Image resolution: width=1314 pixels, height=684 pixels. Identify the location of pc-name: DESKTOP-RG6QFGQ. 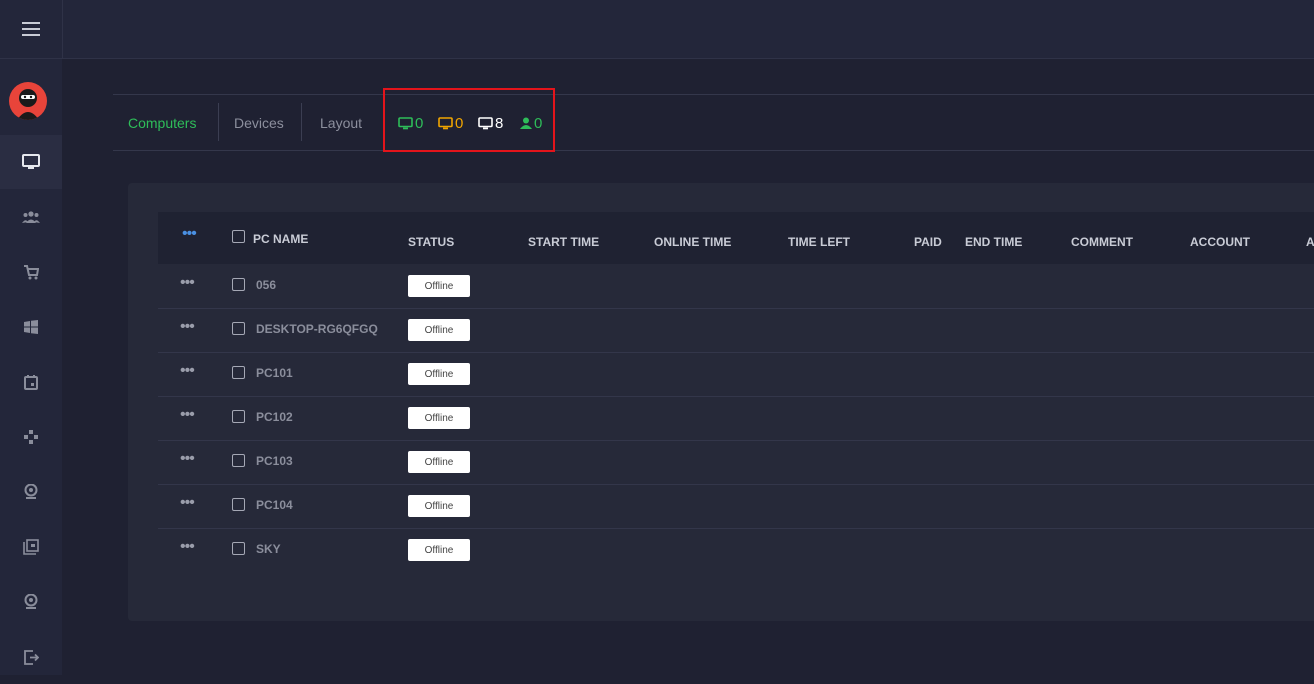
(317, 329).